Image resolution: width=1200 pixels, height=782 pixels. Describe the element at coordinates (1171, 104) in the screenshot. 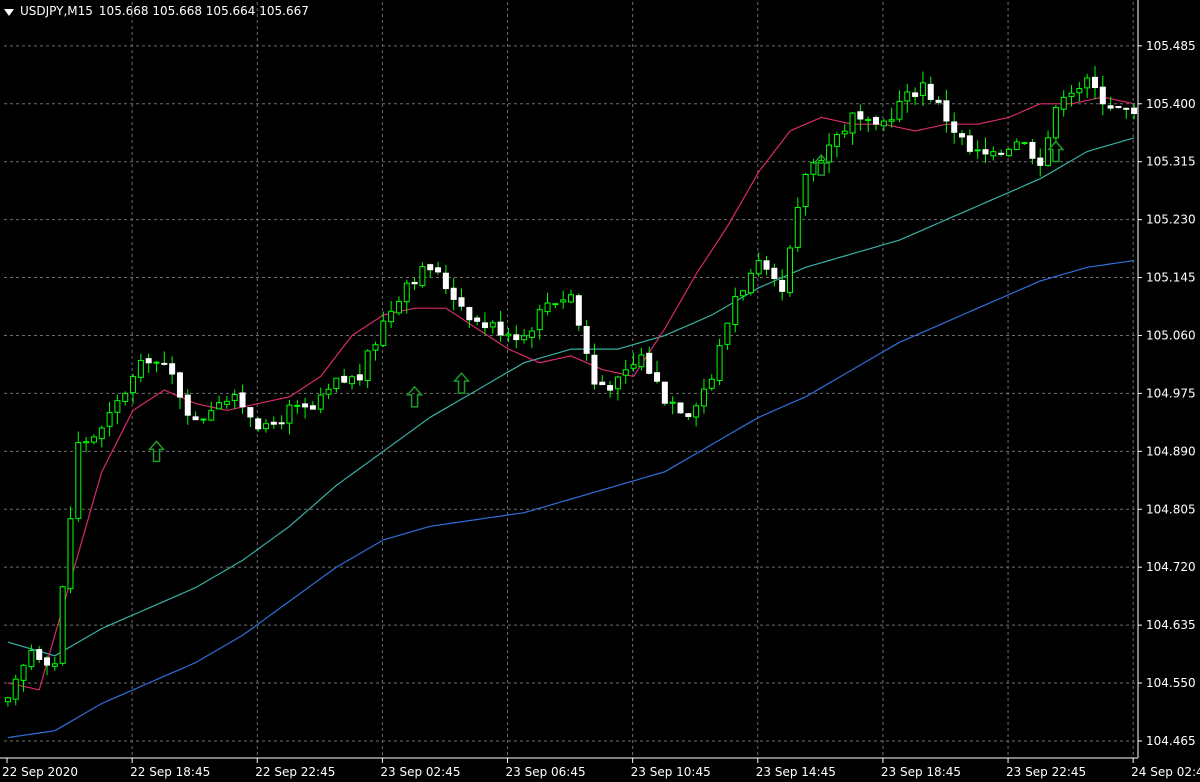

I see `y-tick-label: 105.400` at that location.